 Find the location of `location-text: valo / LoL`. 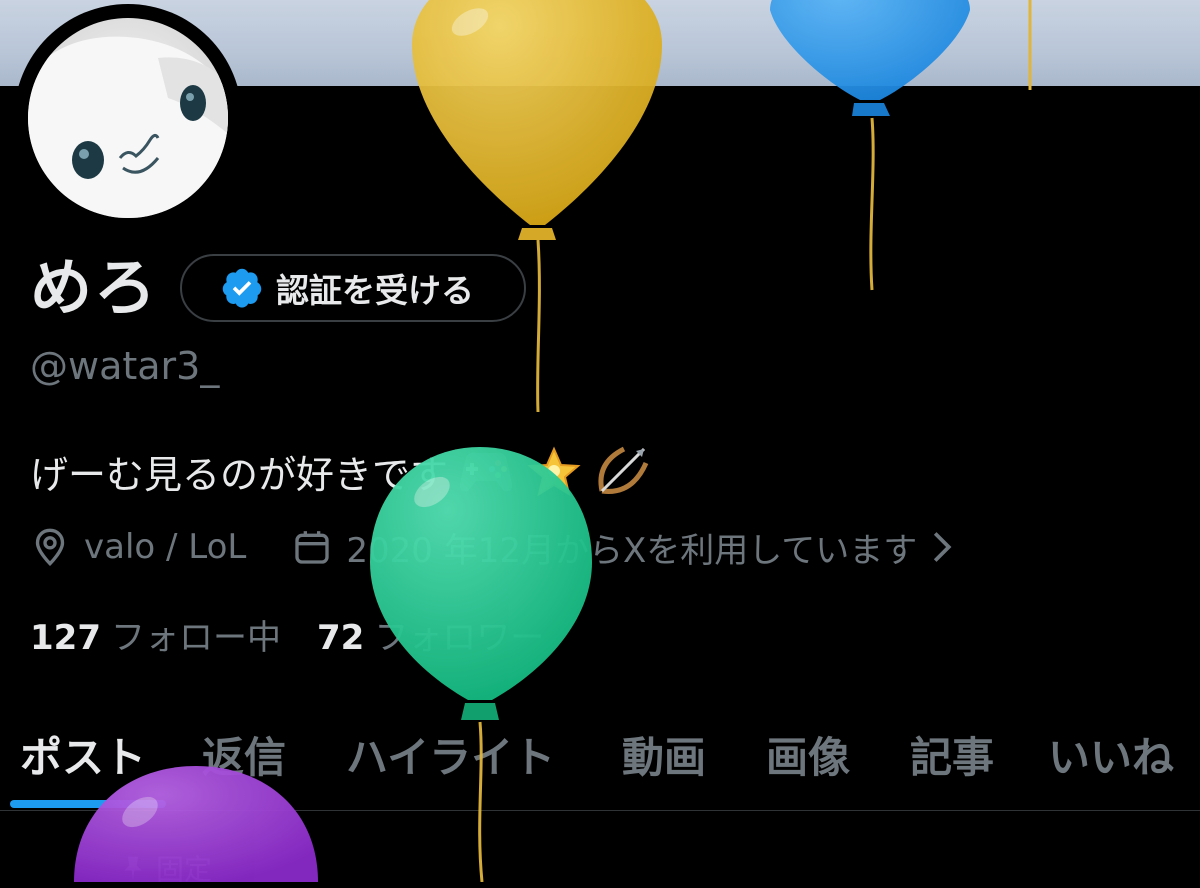

location-text: valo / LoL is located at coordinates (165, 547).